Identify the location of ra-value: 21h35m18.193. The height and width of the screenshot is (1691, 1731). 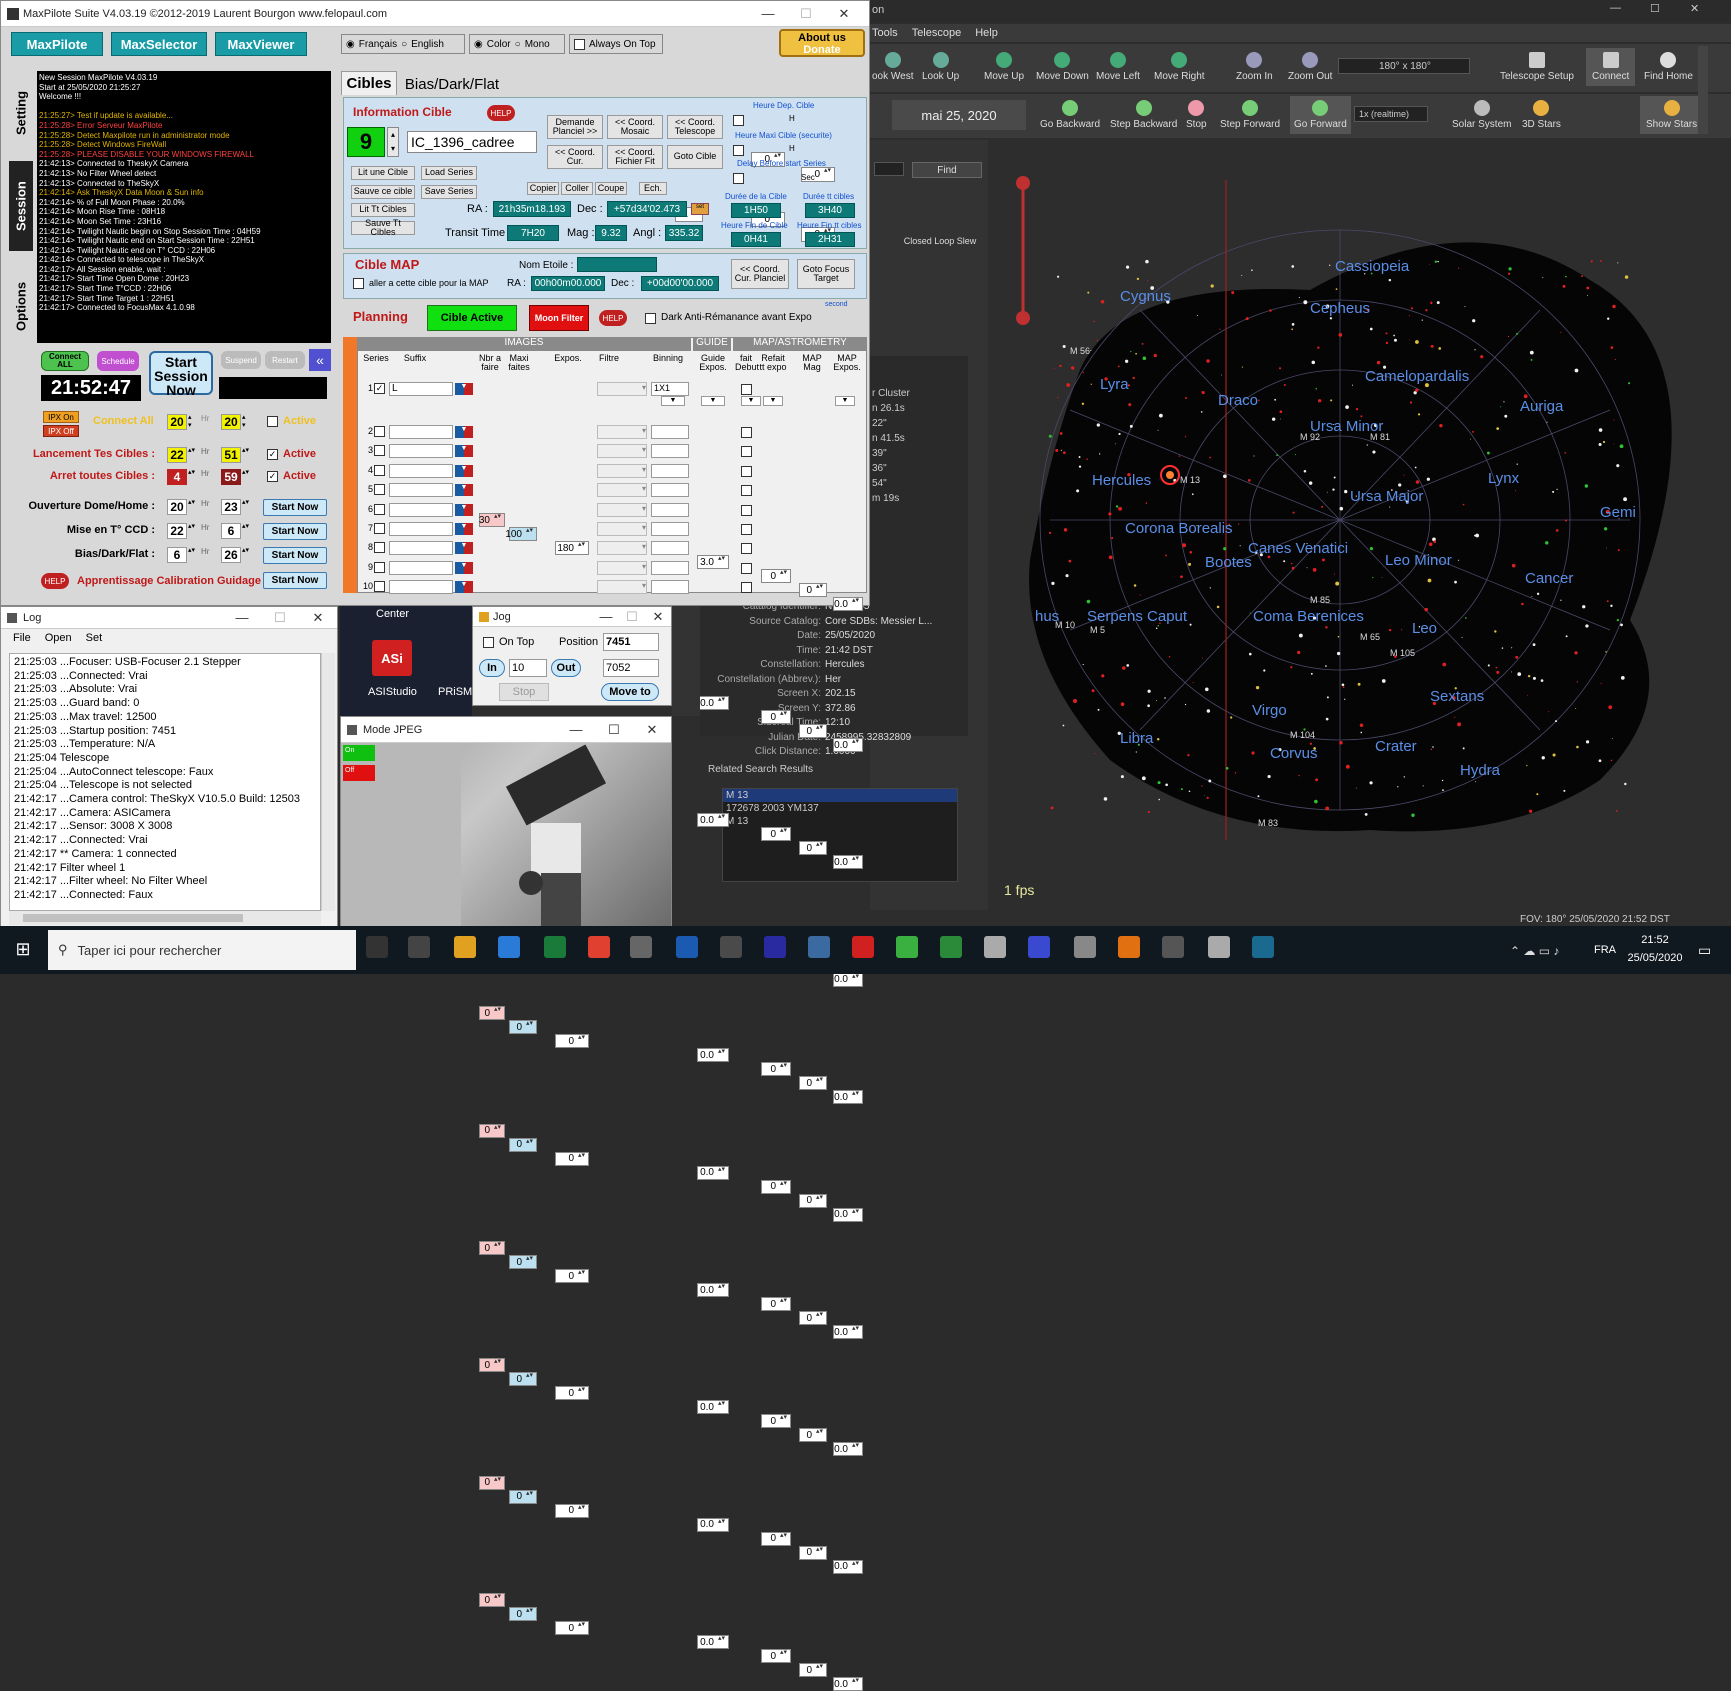
(532, 209).